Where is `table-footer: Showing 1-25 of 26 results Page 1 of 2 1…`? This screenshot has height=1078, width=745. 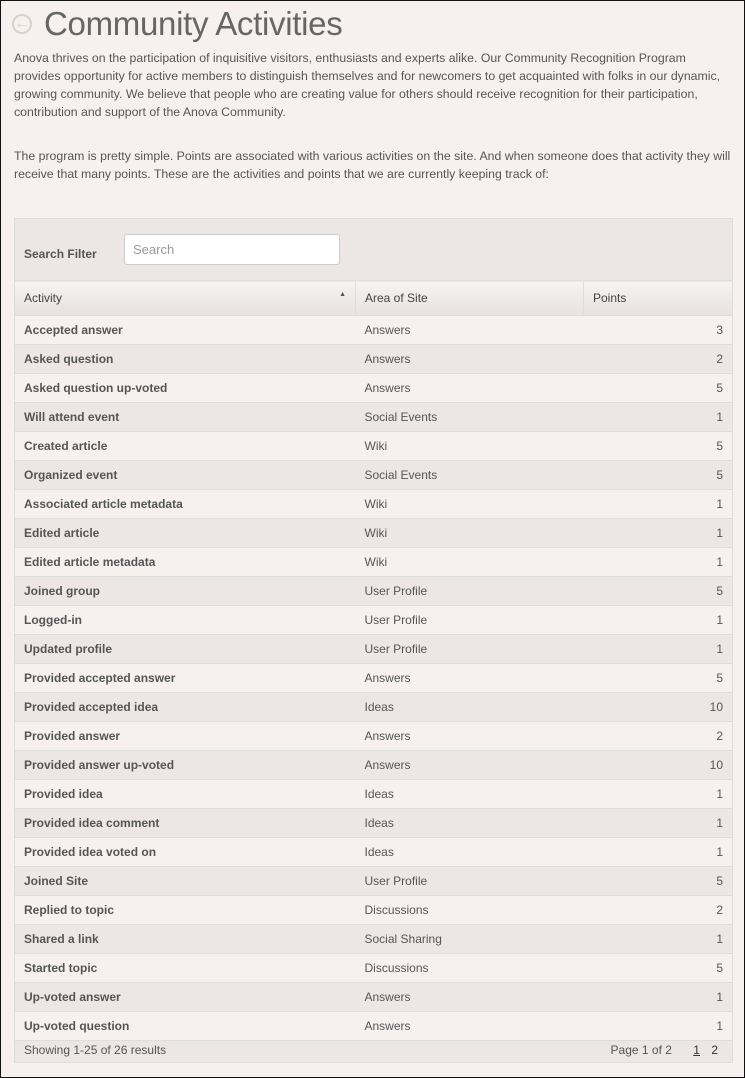
table-footer: Showing 1-25 of 26 results Page 1 of 2 1… is located at coordinates (373, 1050).